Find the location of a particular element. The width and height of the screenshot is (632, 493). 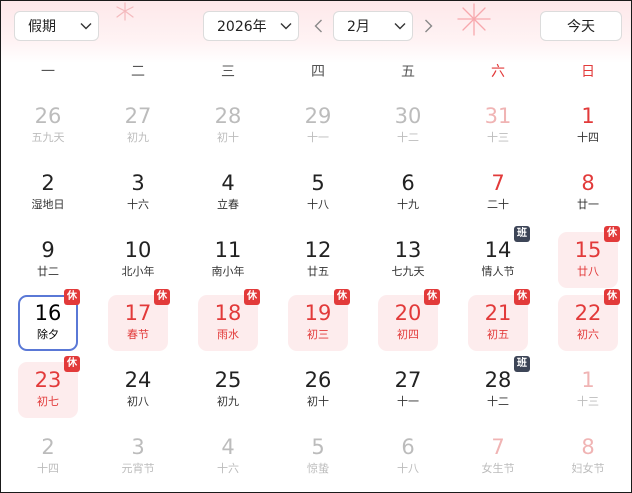

day-cell: 5 惊蛰 is located at coordinates (318, 457).